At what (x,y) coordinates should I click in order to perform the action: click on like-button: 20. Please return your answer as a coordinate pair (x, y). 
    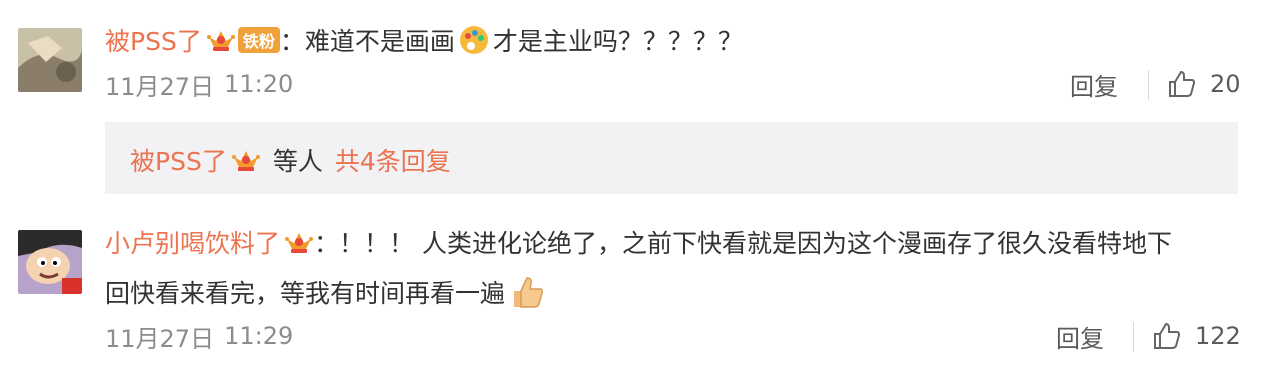
    Looking at the image, I should click on (1203, 84).